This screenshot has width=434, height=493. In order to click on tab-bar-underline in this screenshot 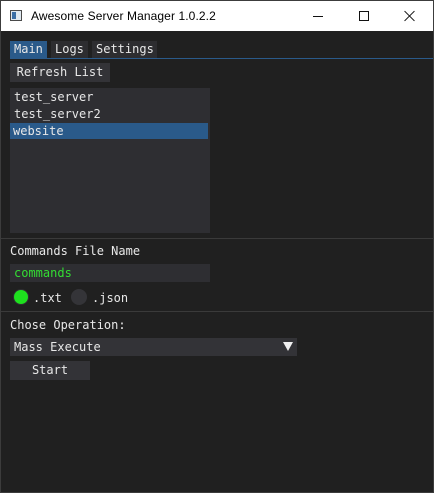, I will do `click(221, 58)`.